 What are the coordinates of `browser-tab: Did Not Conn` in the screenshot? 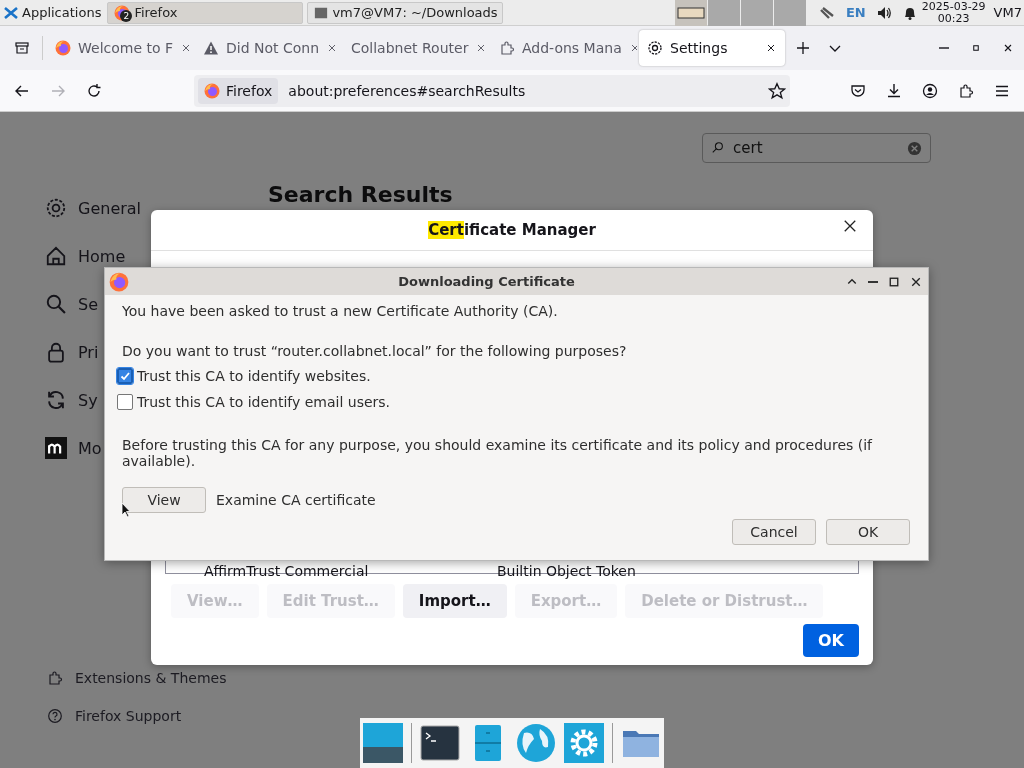 It's located at (268, 48).